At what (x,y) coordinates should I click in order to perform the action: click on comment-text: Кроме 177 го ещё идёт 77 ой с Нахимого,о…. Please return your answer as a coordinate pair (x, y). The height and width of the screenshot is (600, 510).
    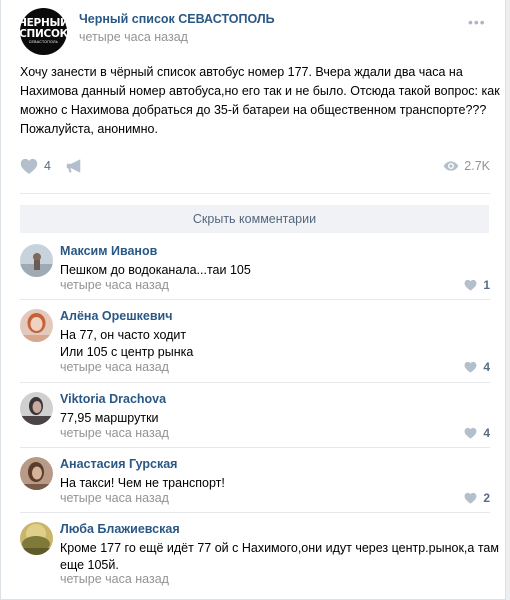
    Looking at the image, I should click on (279, 557).